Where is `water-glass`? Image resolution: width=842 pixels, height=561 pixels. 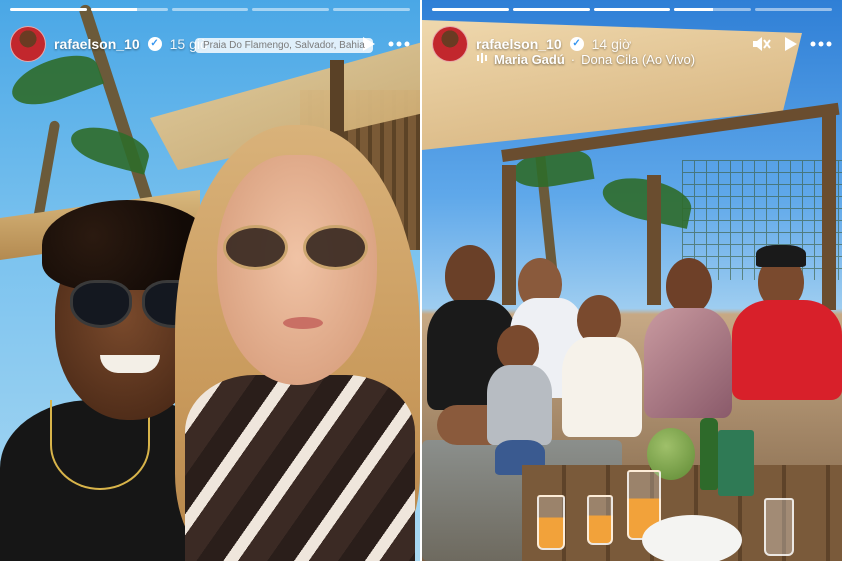
water-glass is located at coordinates (779, 527).